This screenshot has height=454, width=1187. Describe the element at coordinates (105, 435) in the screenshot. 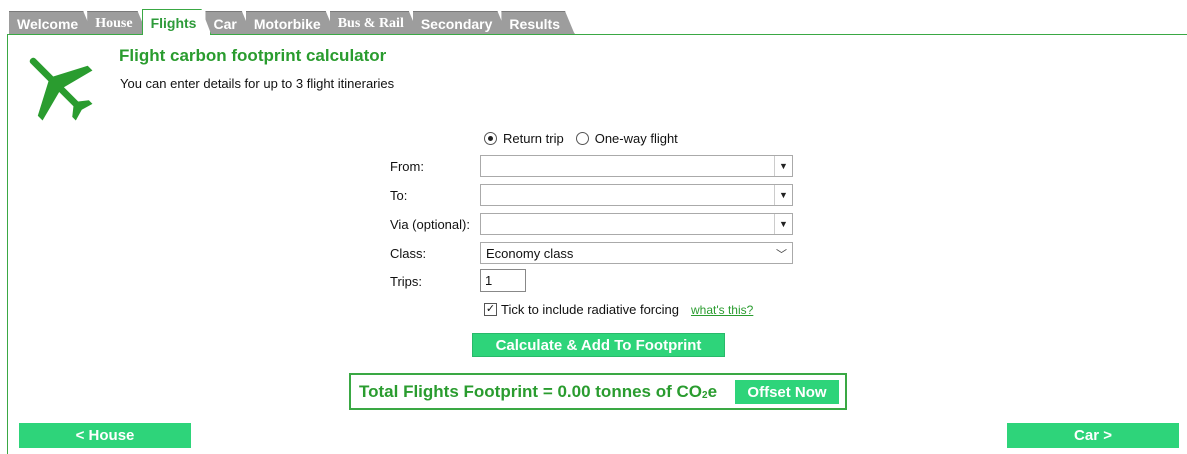

I see `prev-house-button: < House` at that location.